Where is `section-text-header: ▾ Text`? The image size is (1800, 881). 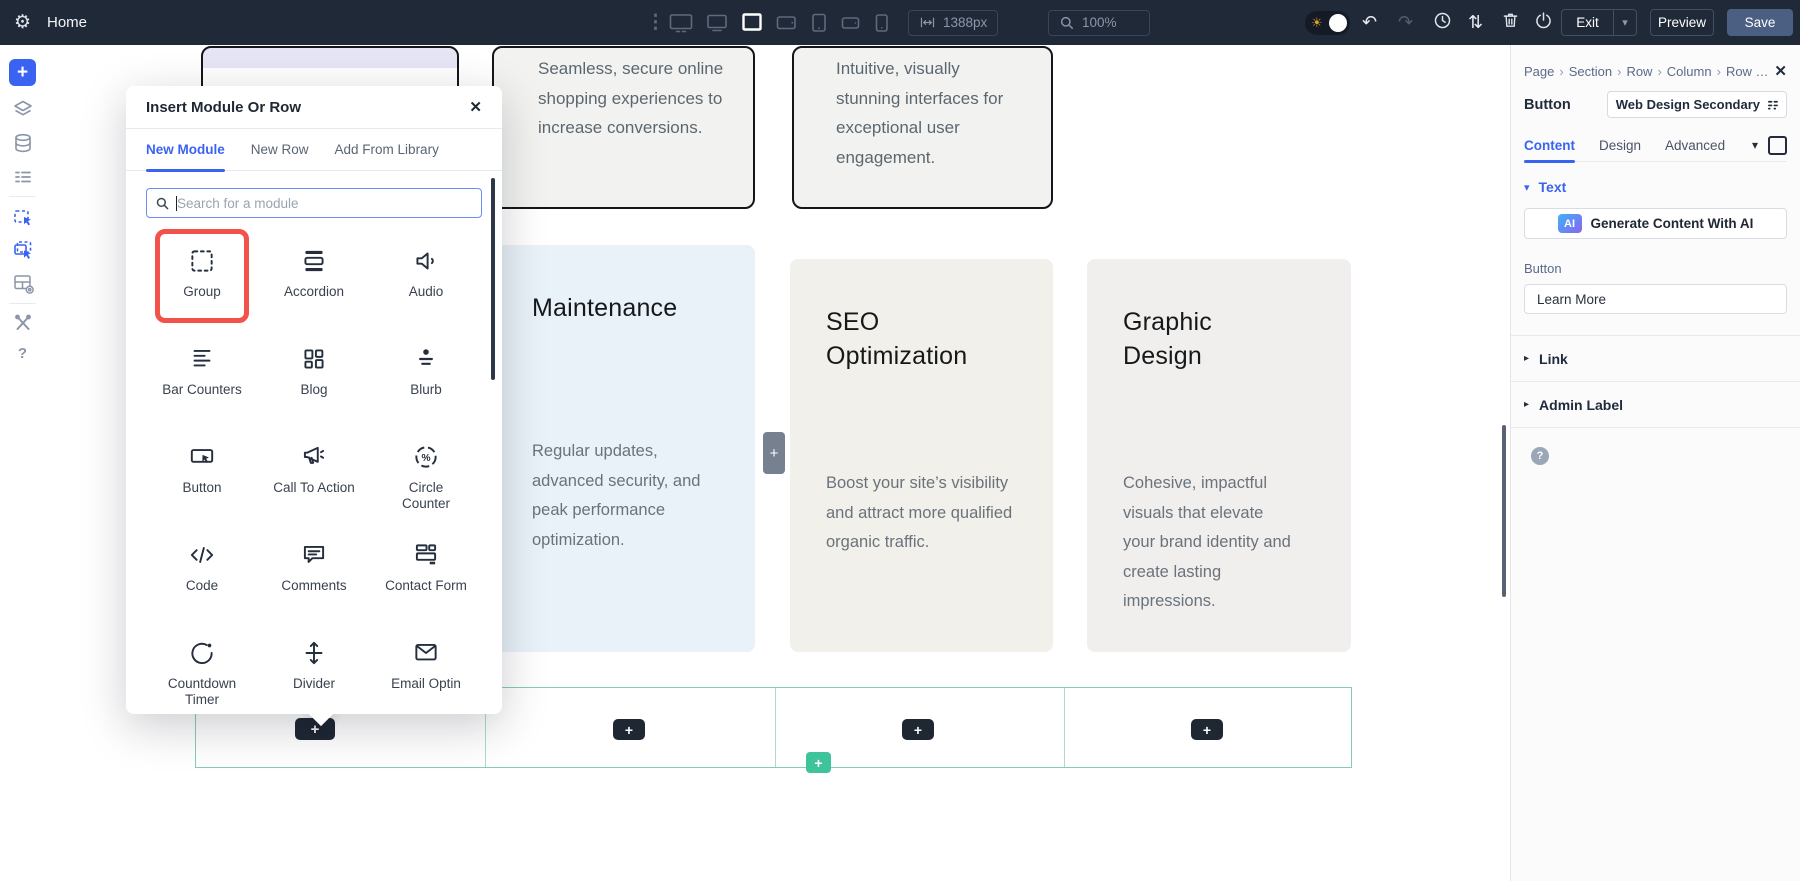
section-text-header: ▾ Text is located at coordinates (1655, 187).